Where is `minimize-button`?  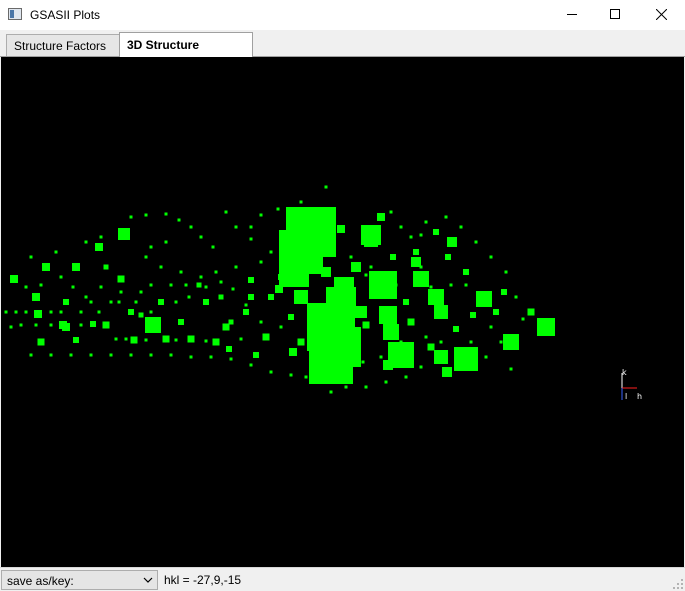 minimize-button is located at coordinates (572, 15).